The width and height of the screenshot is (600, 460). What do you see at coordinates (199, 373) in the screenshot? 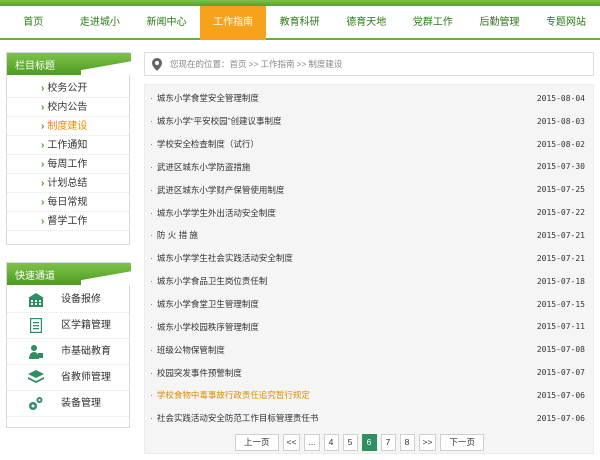
I see `article-title: 校园突发事件预警制度` at bounding box center [199, 373].